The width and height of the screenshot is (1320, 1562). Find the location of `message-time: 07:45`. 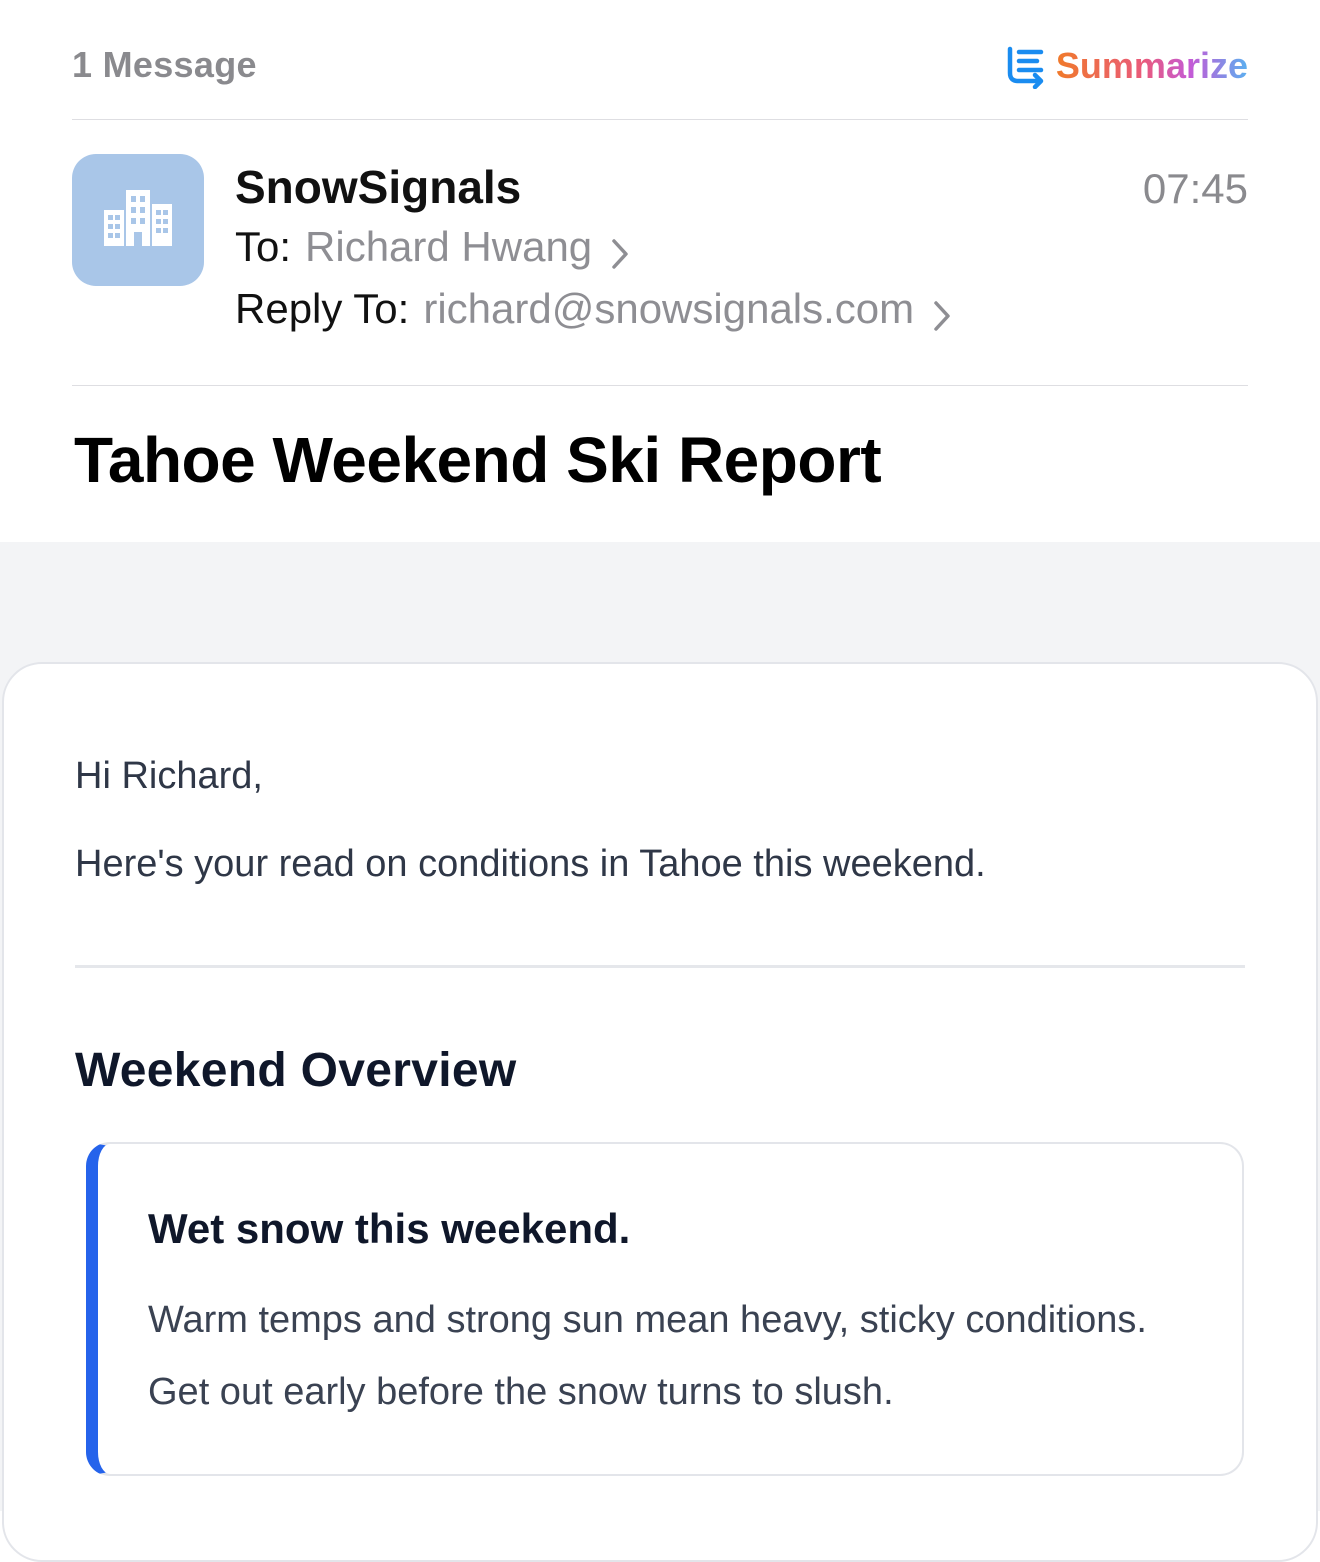

message-time: 07:45 is located at coordinates (1195, 188).